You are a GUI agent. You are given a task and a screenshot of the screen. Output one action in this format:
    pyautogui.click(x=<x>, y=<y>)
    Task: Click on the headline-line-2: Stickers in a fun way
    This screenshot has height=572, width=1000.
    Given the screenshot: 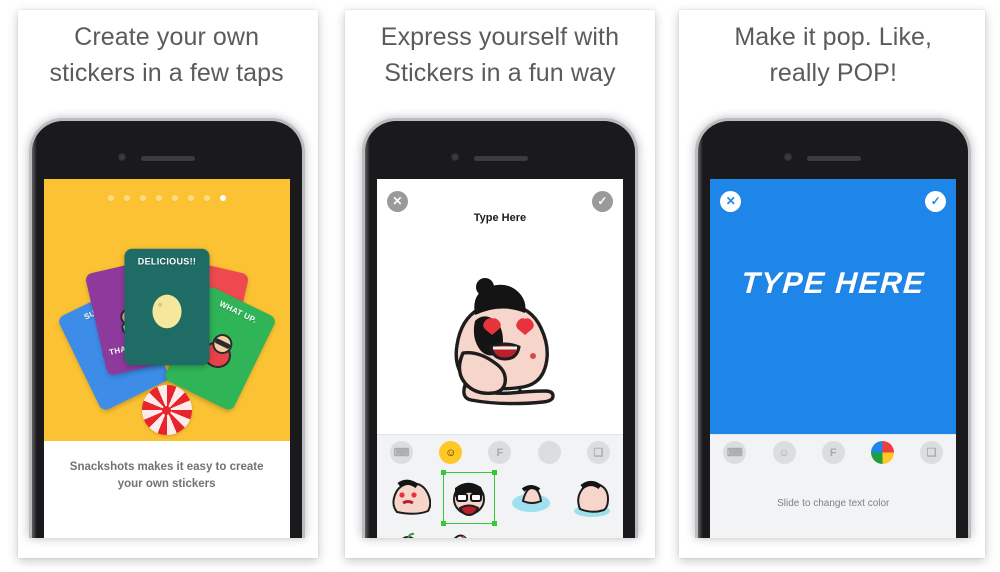 What is the action you would take?
    pyautogui.click(x=500, y=72)
    